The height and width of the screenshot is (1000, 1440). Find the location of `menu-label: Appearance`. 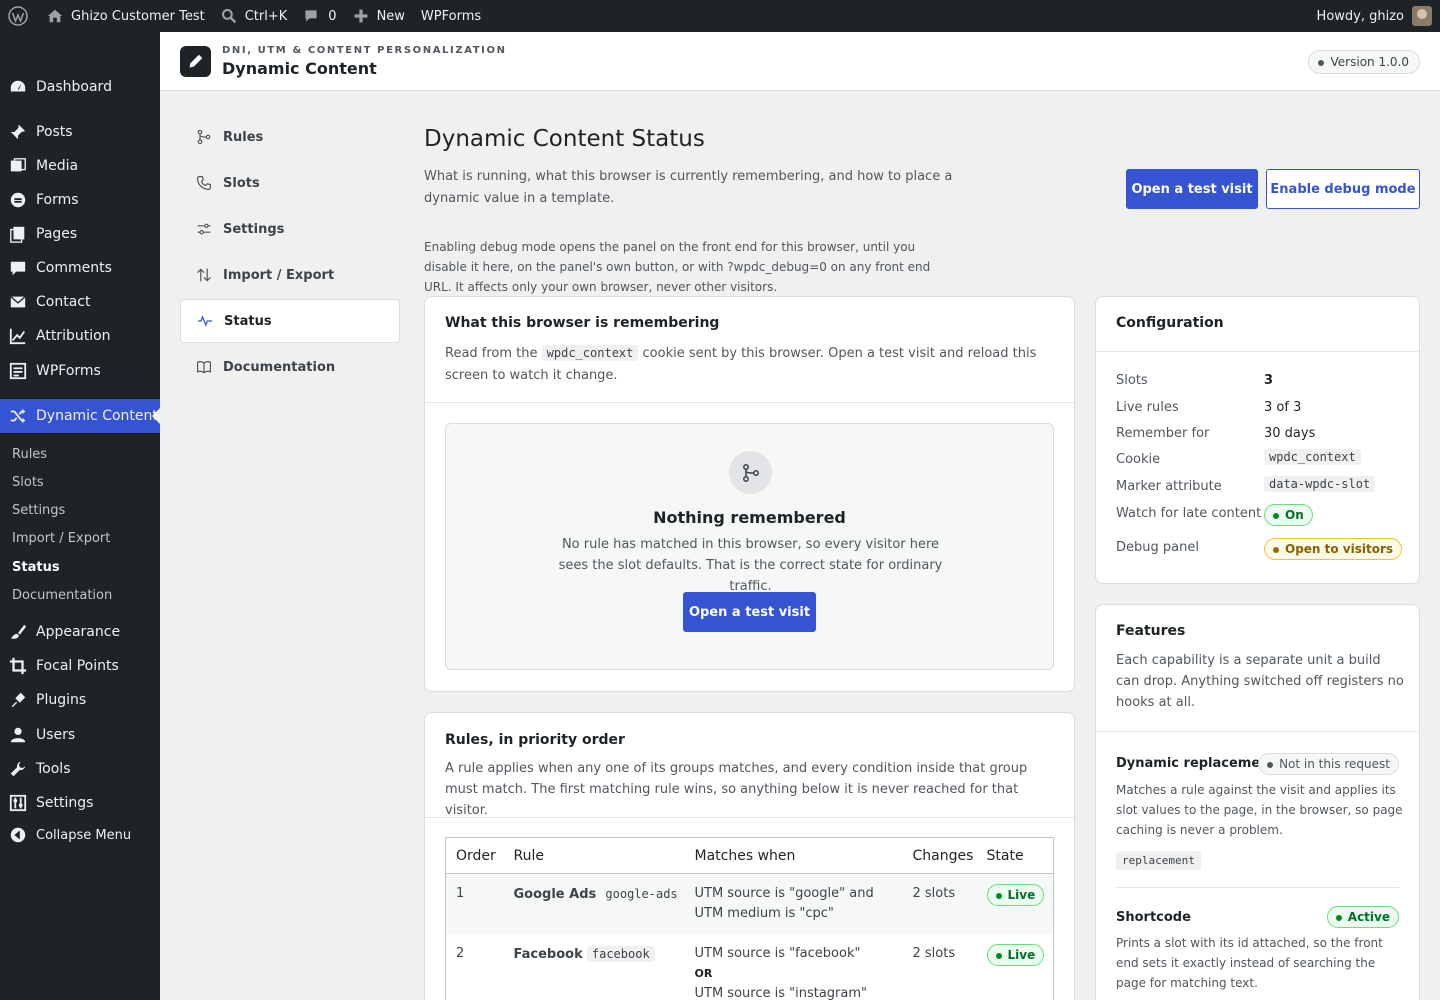

menu-label: Appearance is located at coordinates (78, 632).